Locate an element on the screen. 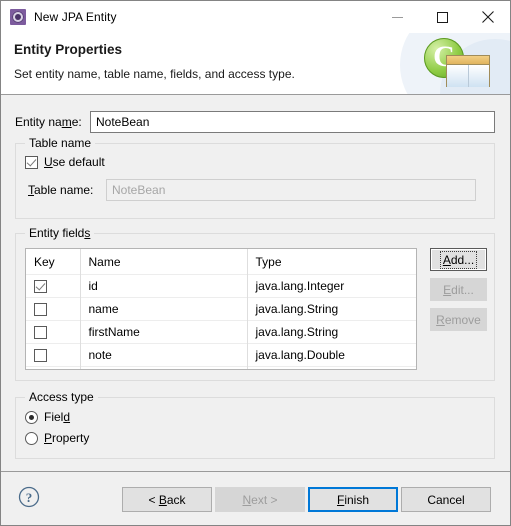 This screenshot has width=511, height=526. remove-field-button: Remove is located at coordinates (458, 319).